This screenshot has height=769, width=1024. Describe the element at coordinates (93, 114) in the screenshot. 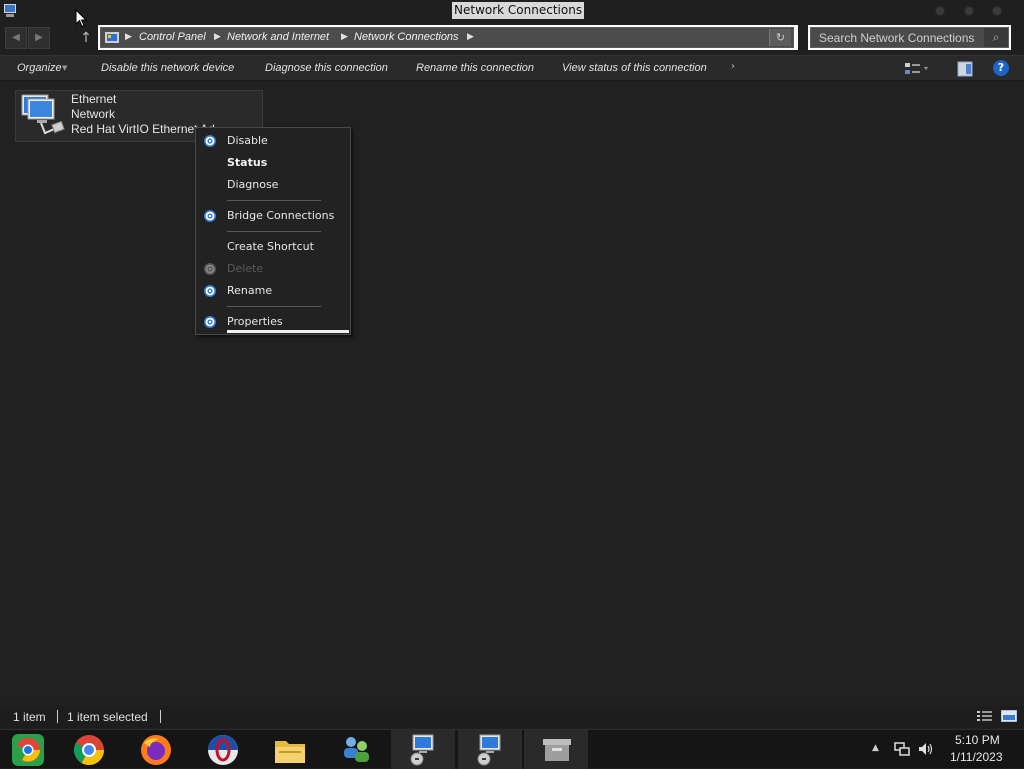

I see `connection-network: Network` at that location.